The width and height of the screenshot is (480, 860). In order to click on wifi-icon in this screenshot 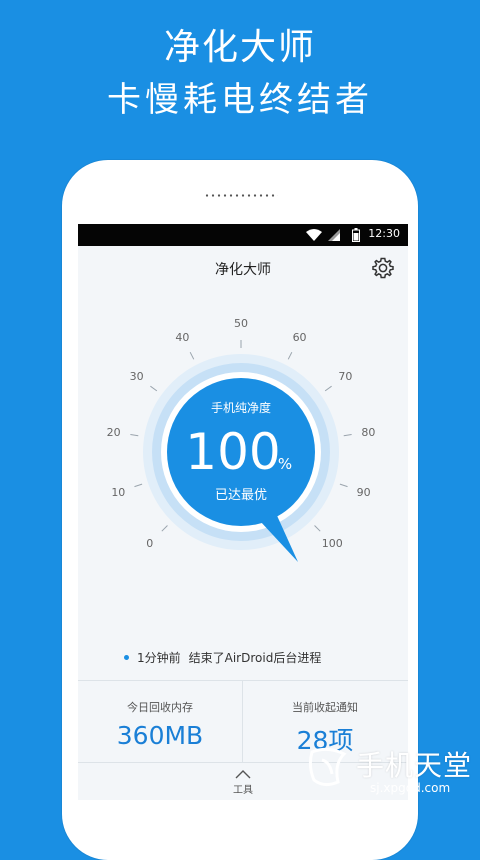, I will do `click(314, 235)`.